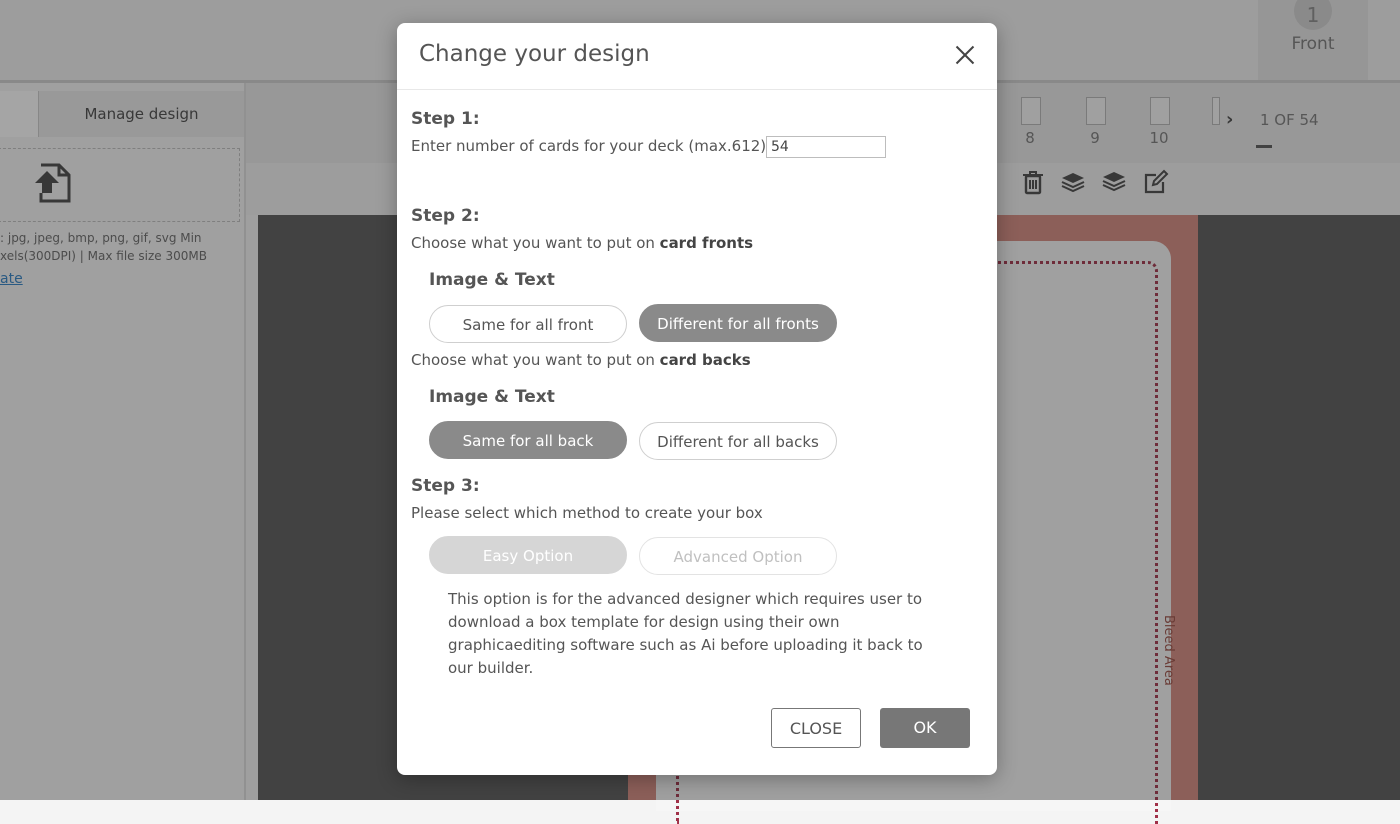 Image resolution: width=1400 pixels, height=824 pixels. I want to click on close-icon, so click(965, 55).